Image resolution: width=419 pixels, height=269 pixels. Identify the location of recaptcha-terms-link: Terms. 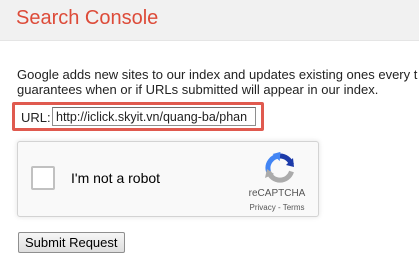
(294, 207).